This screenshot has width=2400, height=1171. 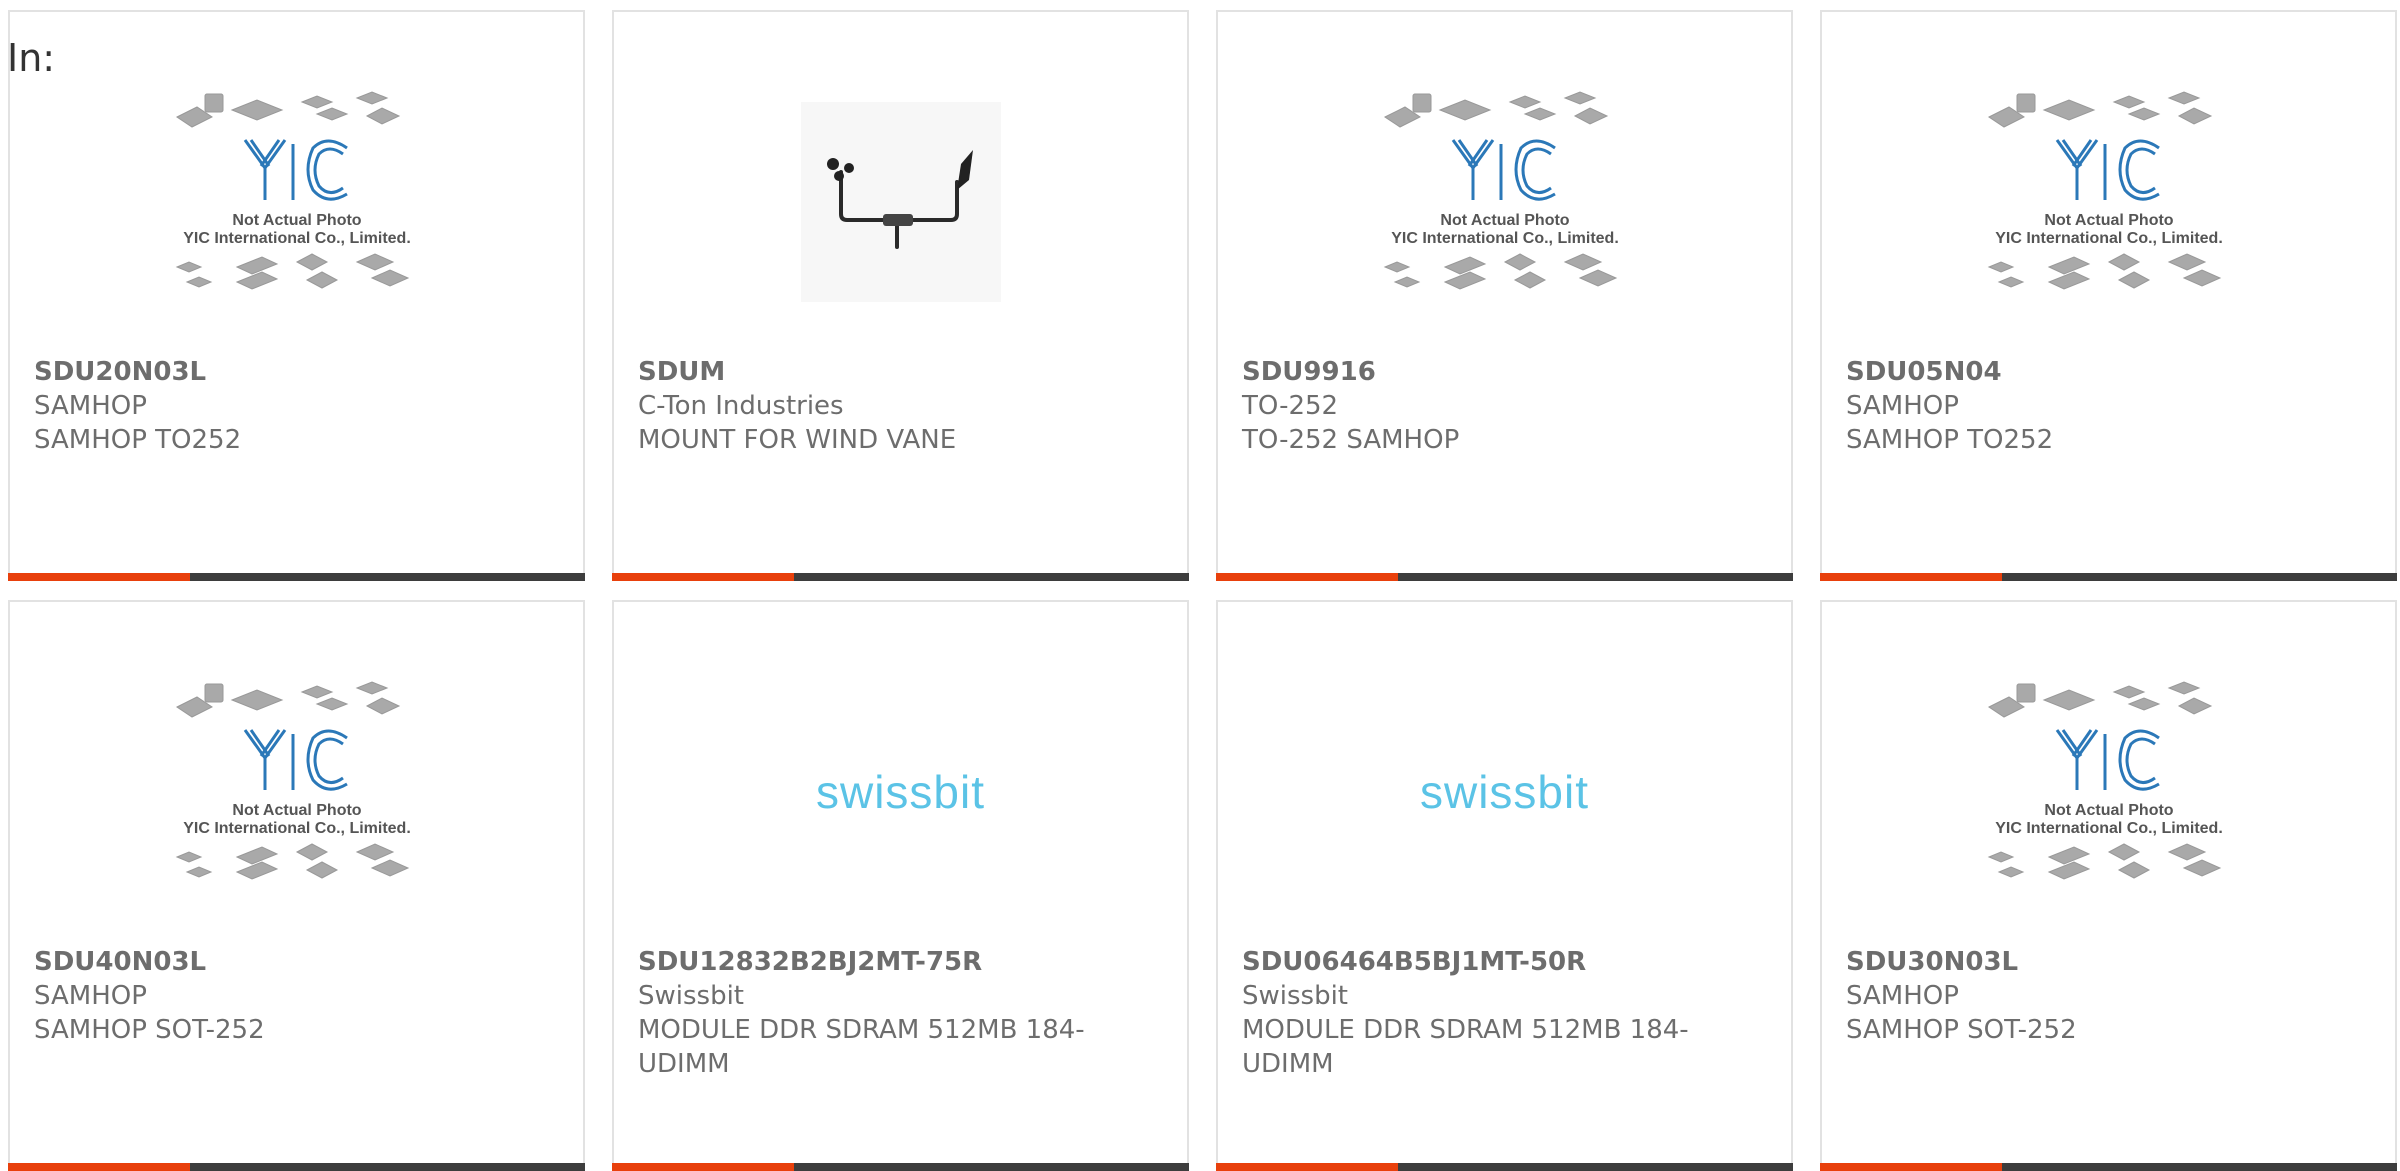 I want to click on wind-vane-image, so click(x=900, y=202).